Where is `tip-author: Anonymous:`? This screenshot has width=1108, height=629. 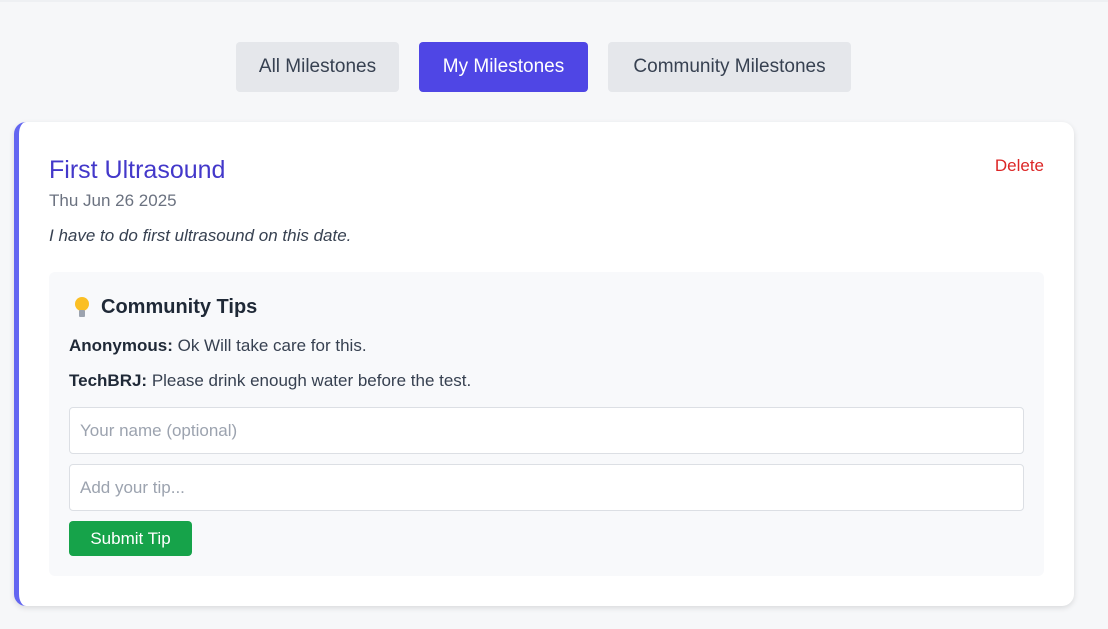 tip-author: Anonymous: is located at coordinates (121, 345).